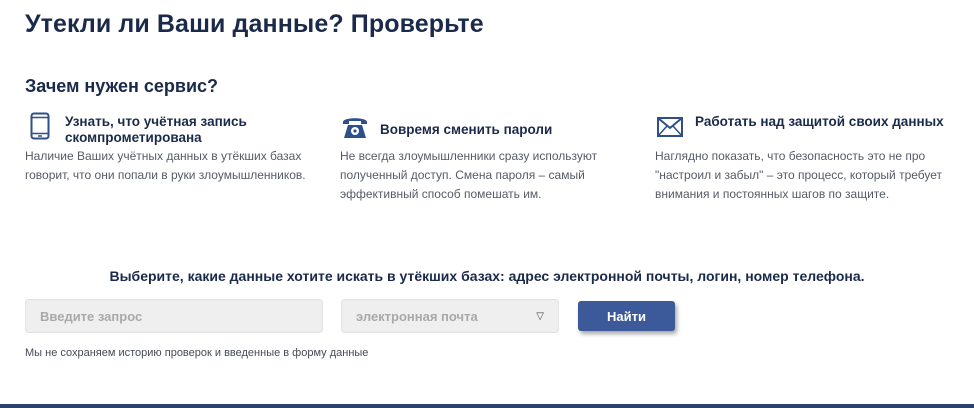 The height and width of the screenshot is (408, 974). What do you see at coordinates (466, 129) in the screenshot?
I see `feature-title: Вовремя сменить пароли` at bounding box center [466, 129].